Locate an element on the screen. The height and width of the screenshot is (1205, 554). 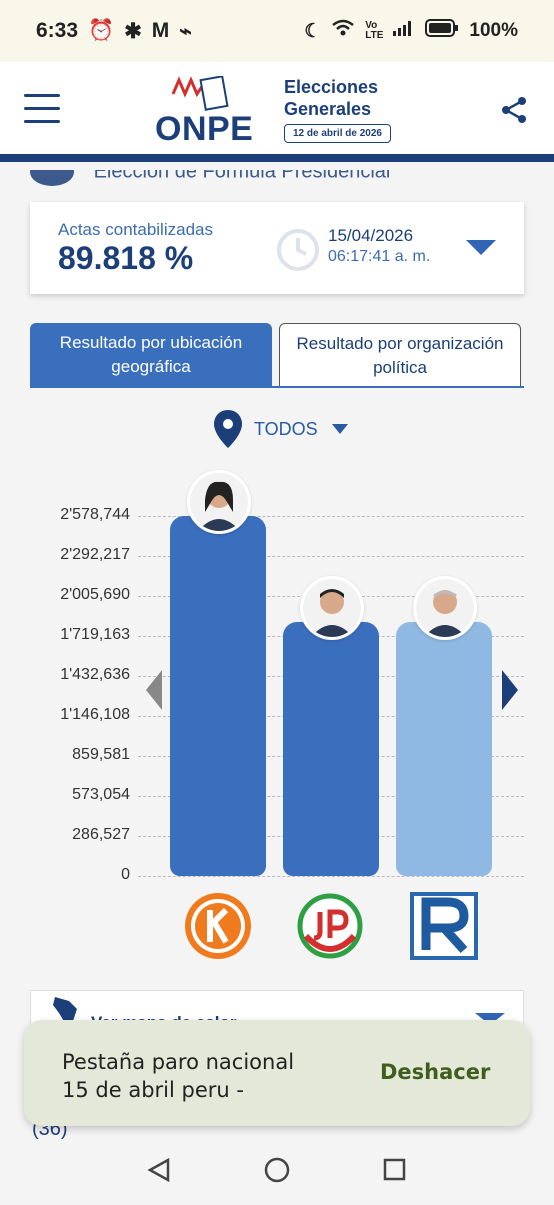
menu-icon is located at coordinates (42, 109).